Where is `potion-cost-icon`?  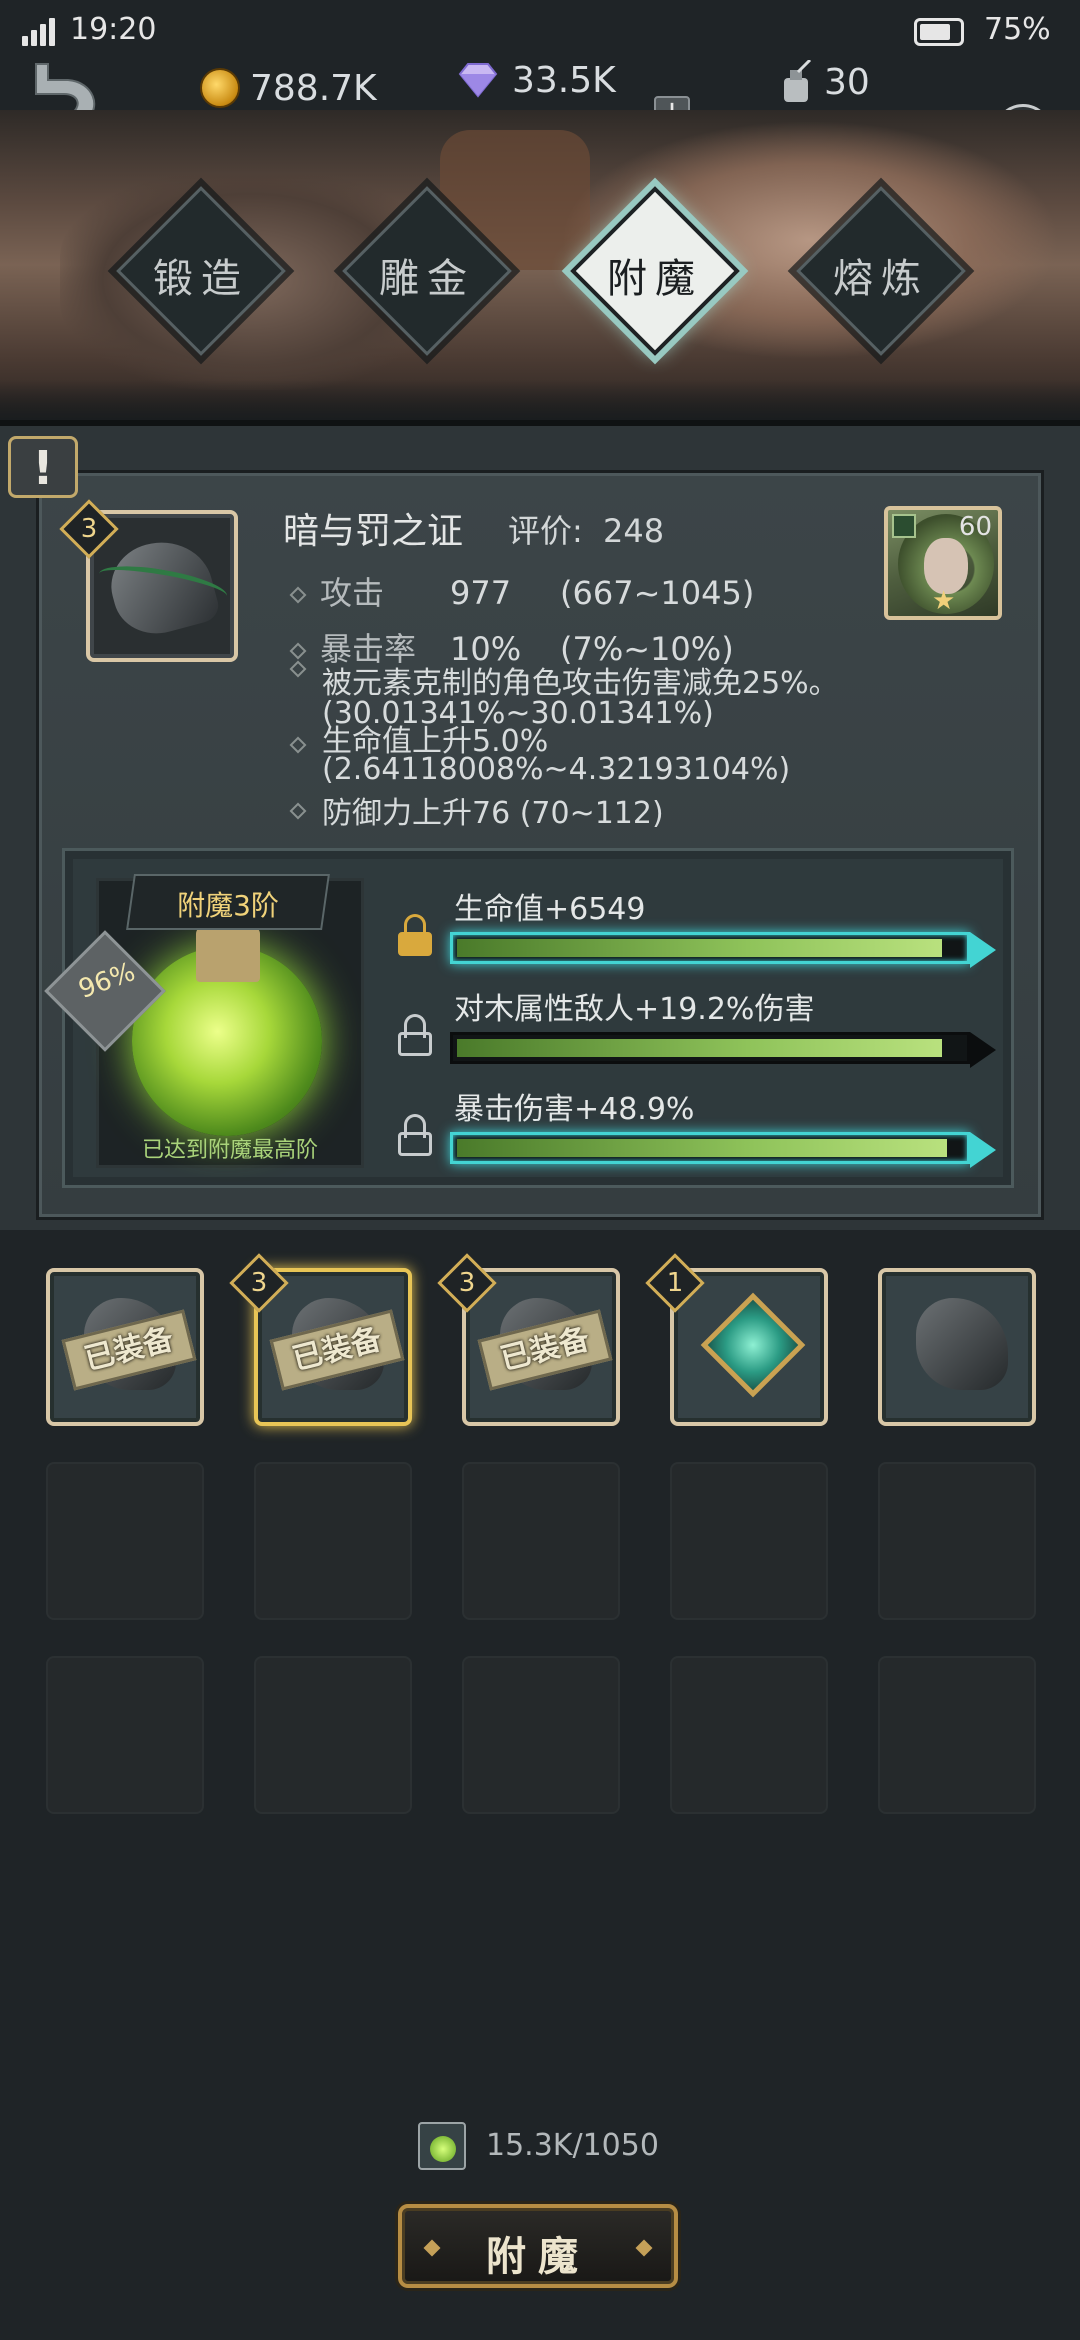
potion-cost-icon is located at coordinates (442, 2146).